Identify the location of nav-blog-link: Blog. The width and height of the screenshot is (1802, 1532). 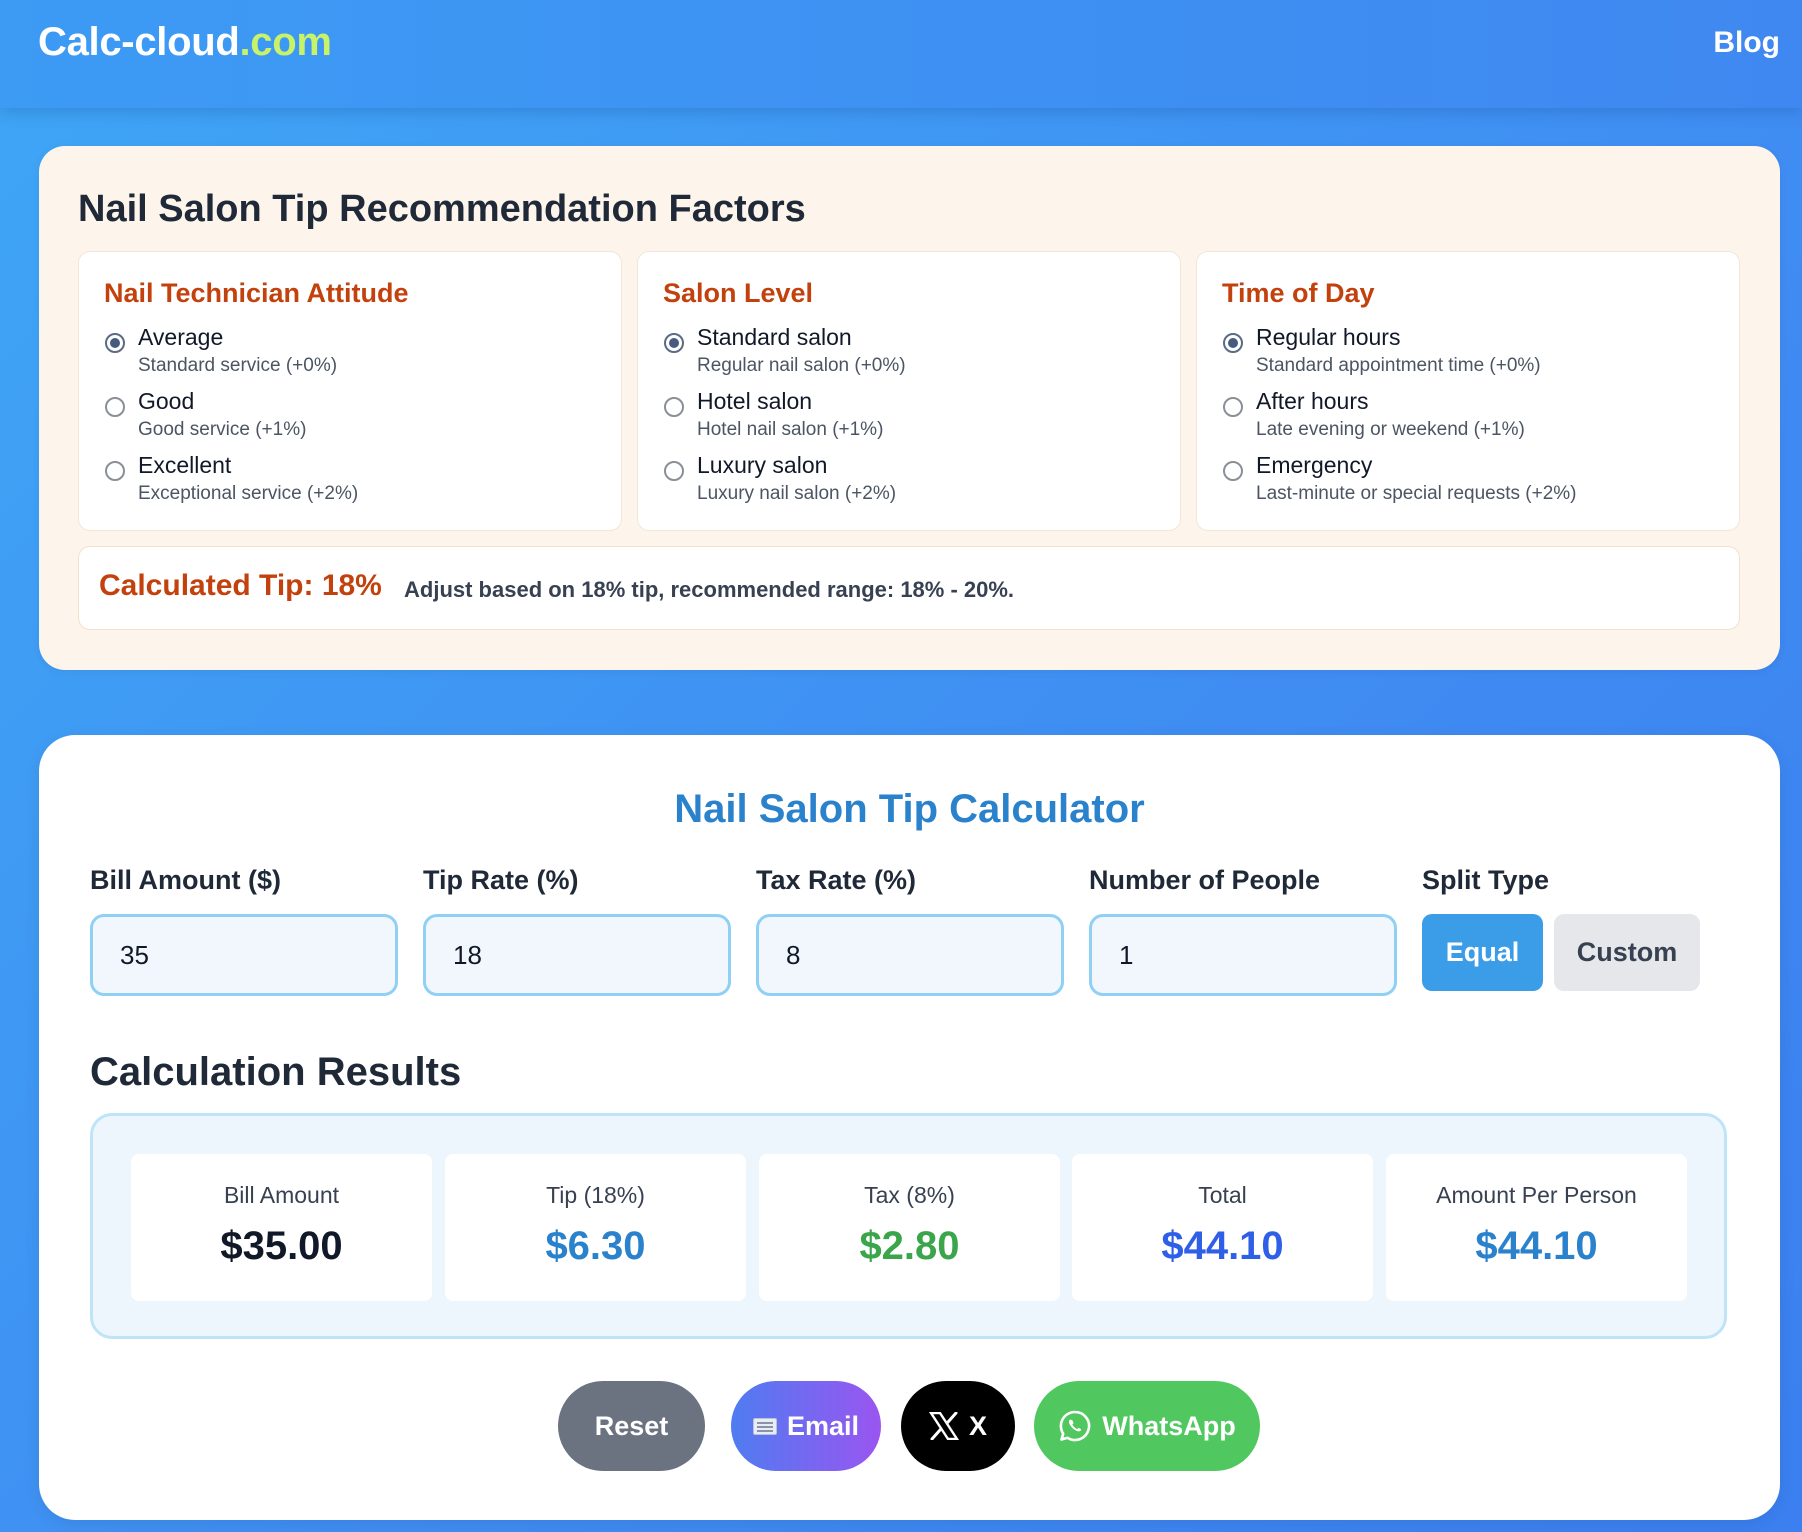
(1746, 43).